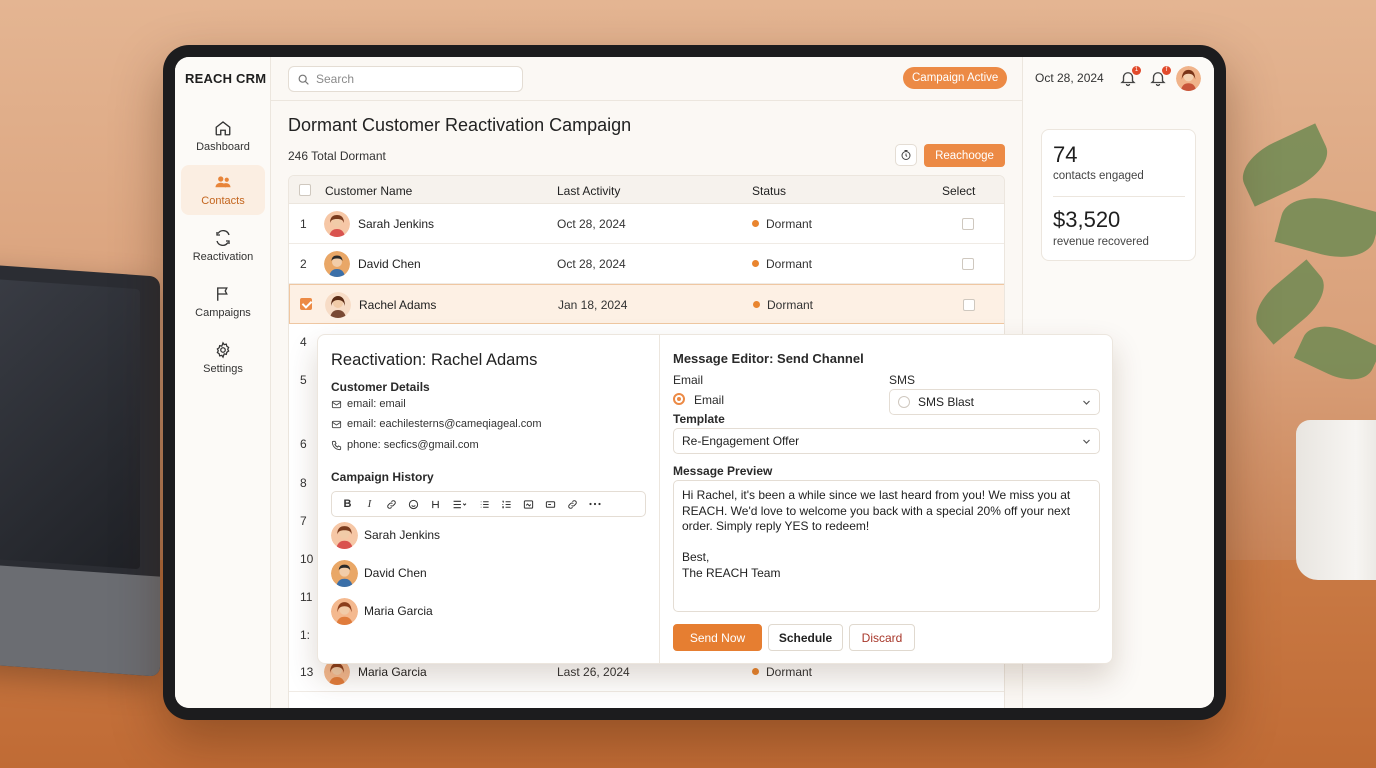  Describe the element at coordinates (223, 147) in the screenshot. I see `sidebar-item-label: Dashboard` at that location.